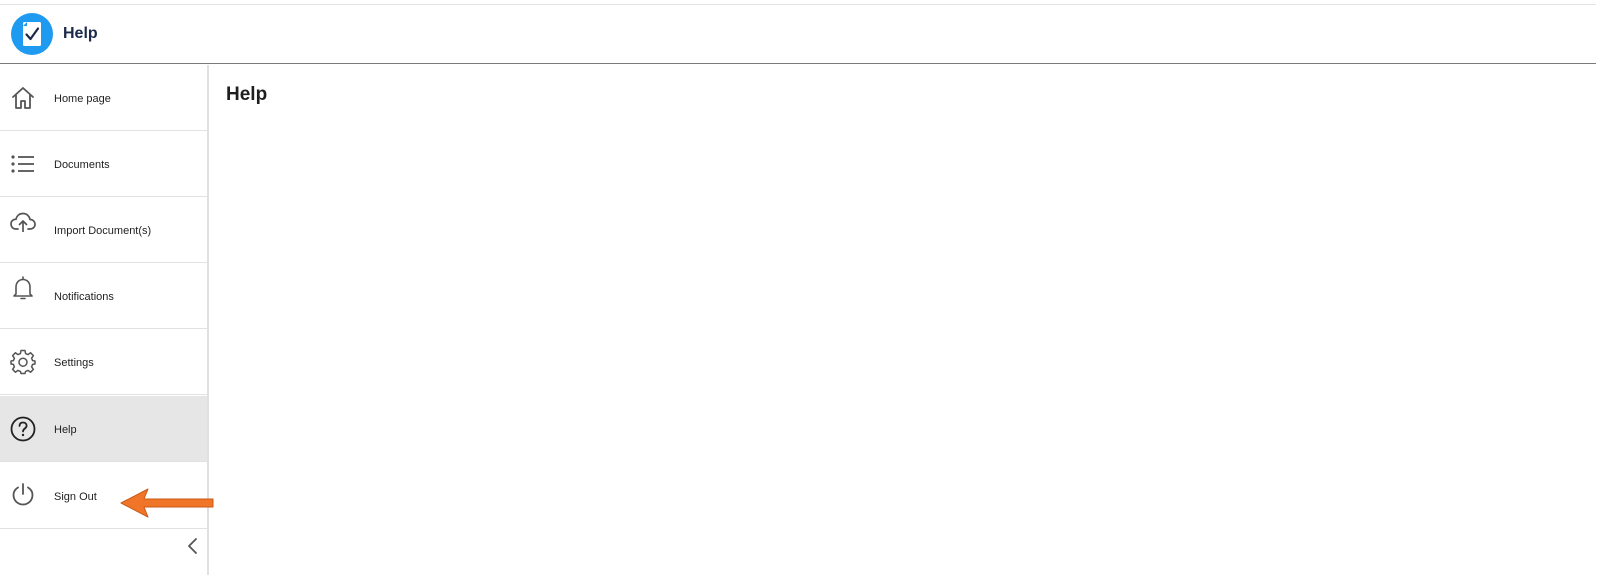  Describe the element at coordinates (74, 363) in the screenshot. I see `sidebar-item-label: Settings` at that location.